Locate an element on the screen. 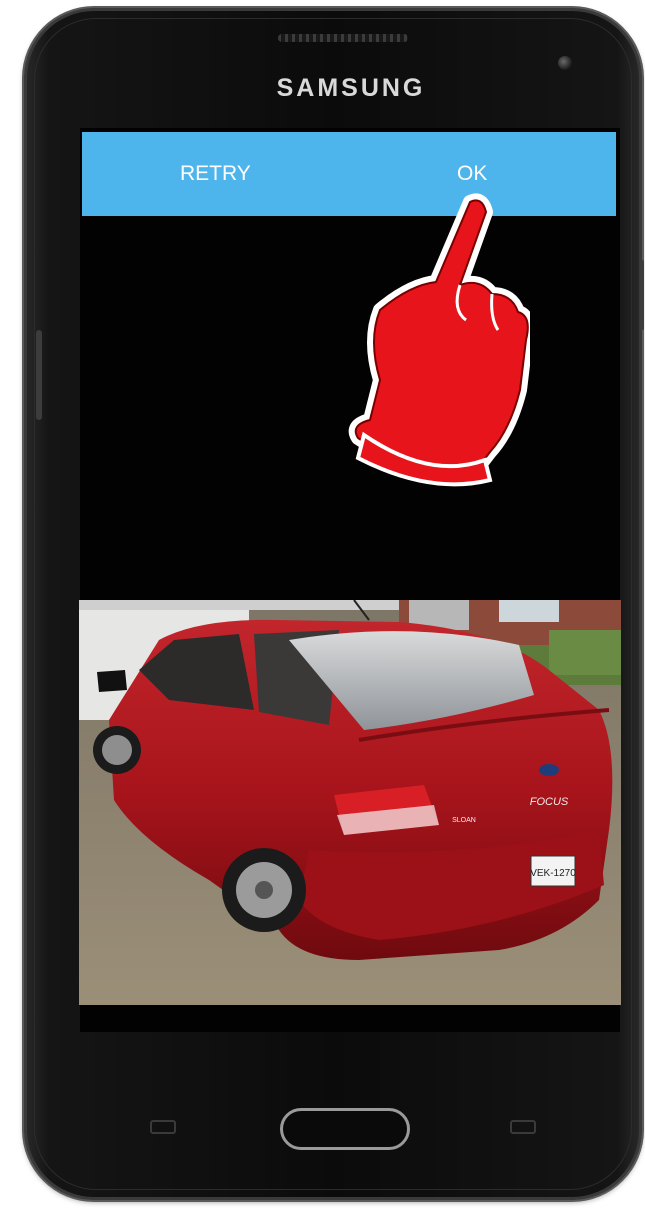 This screenshot has height=1208, width=645. dealer-badge: SLOAN is located at coordinates (464, 820).